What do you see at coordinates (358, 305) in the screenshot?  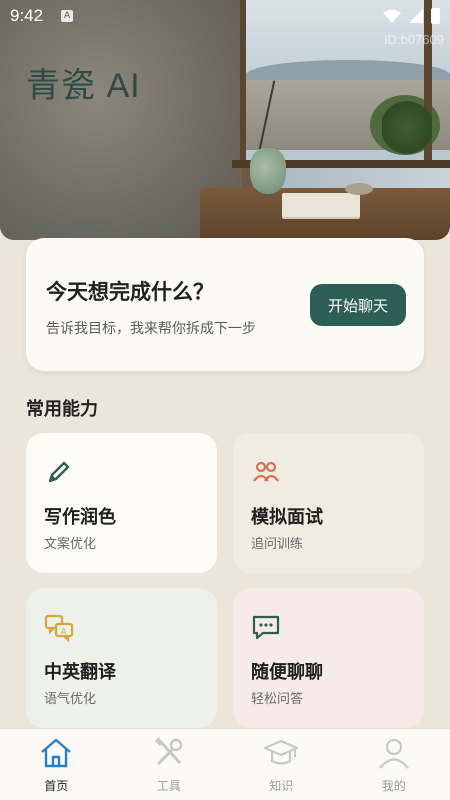 I see `start-chat-button: 开始聊天` at bounding box center [358, 305].